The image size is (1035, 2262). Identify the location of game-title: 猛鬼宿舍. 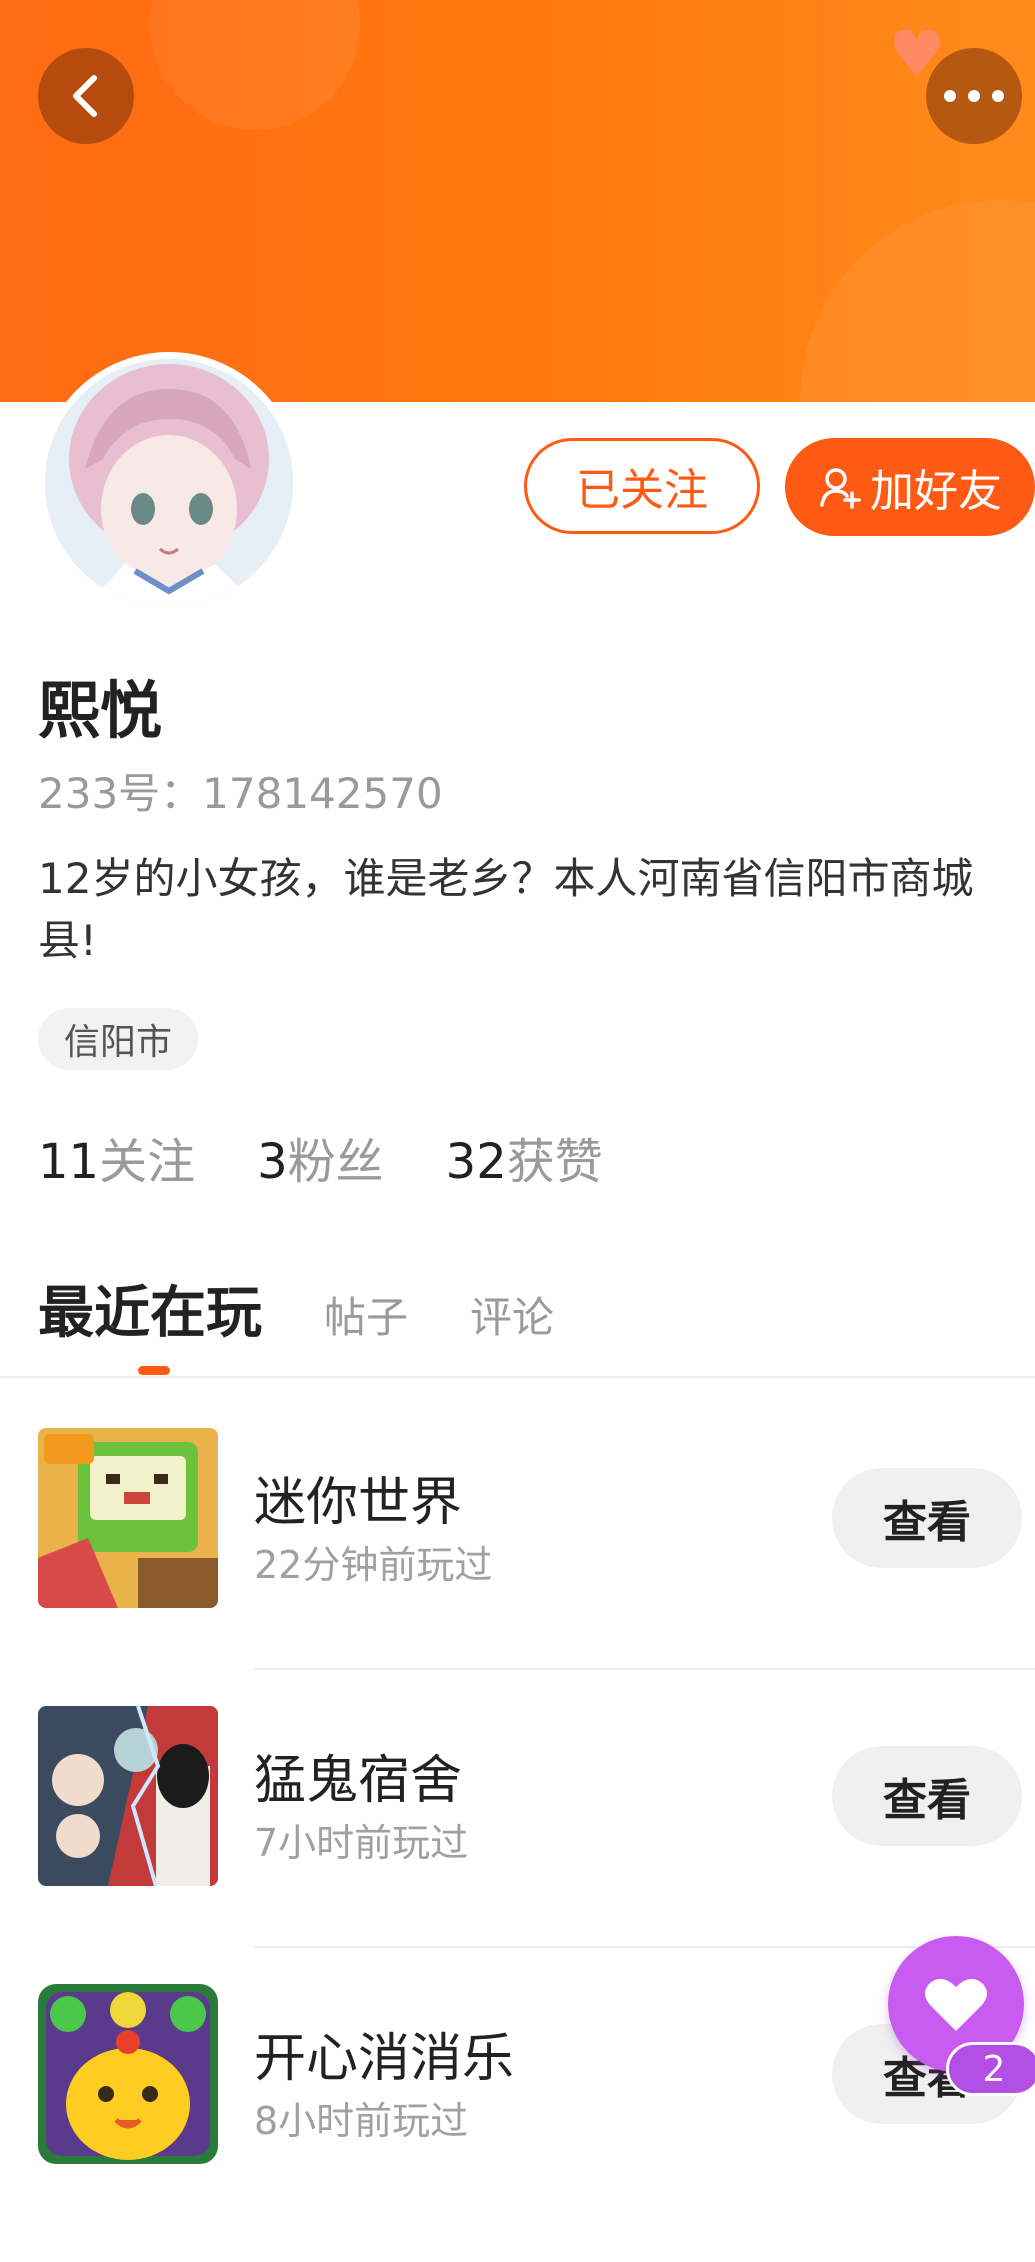
(358, 1781).